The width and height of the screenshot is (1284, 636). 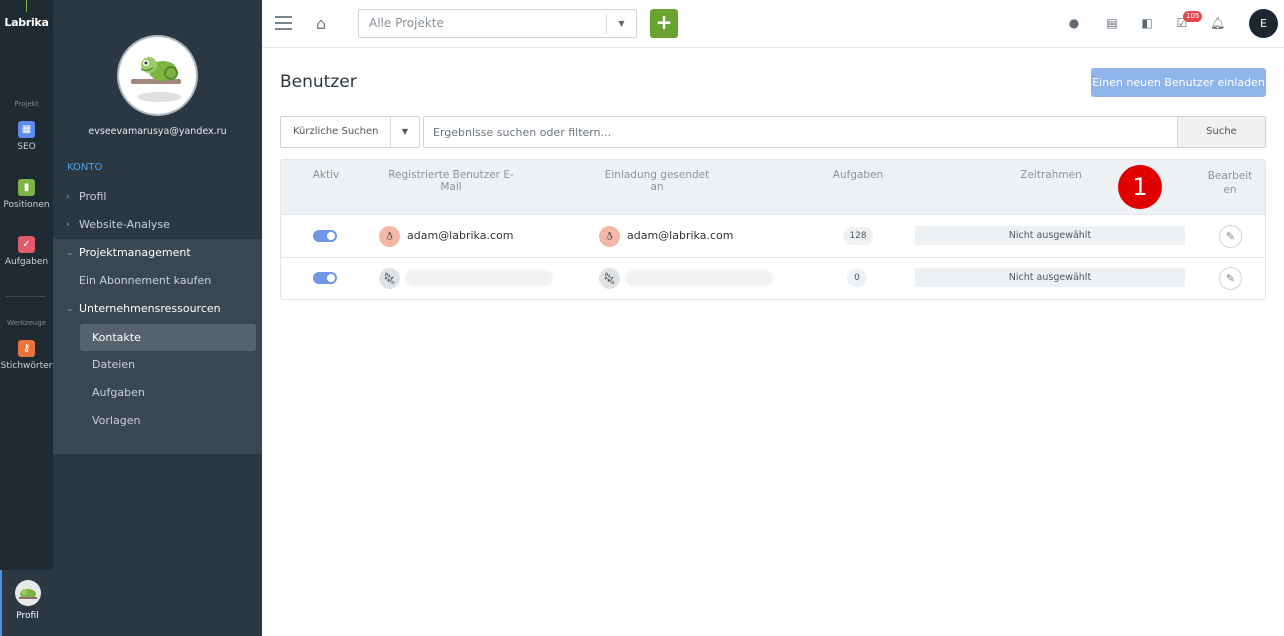 What do you see at coordinates (135, 252) in the screenshot?
I see `menu-item-label: Projektmanagement` at bounding box center [135, 252].